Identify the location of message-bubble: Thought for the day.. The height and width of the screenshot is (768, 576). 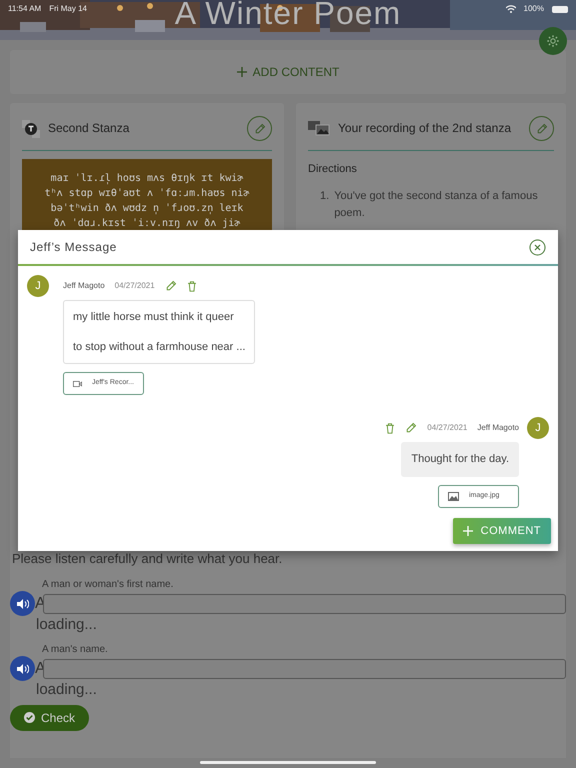
(460, 459).